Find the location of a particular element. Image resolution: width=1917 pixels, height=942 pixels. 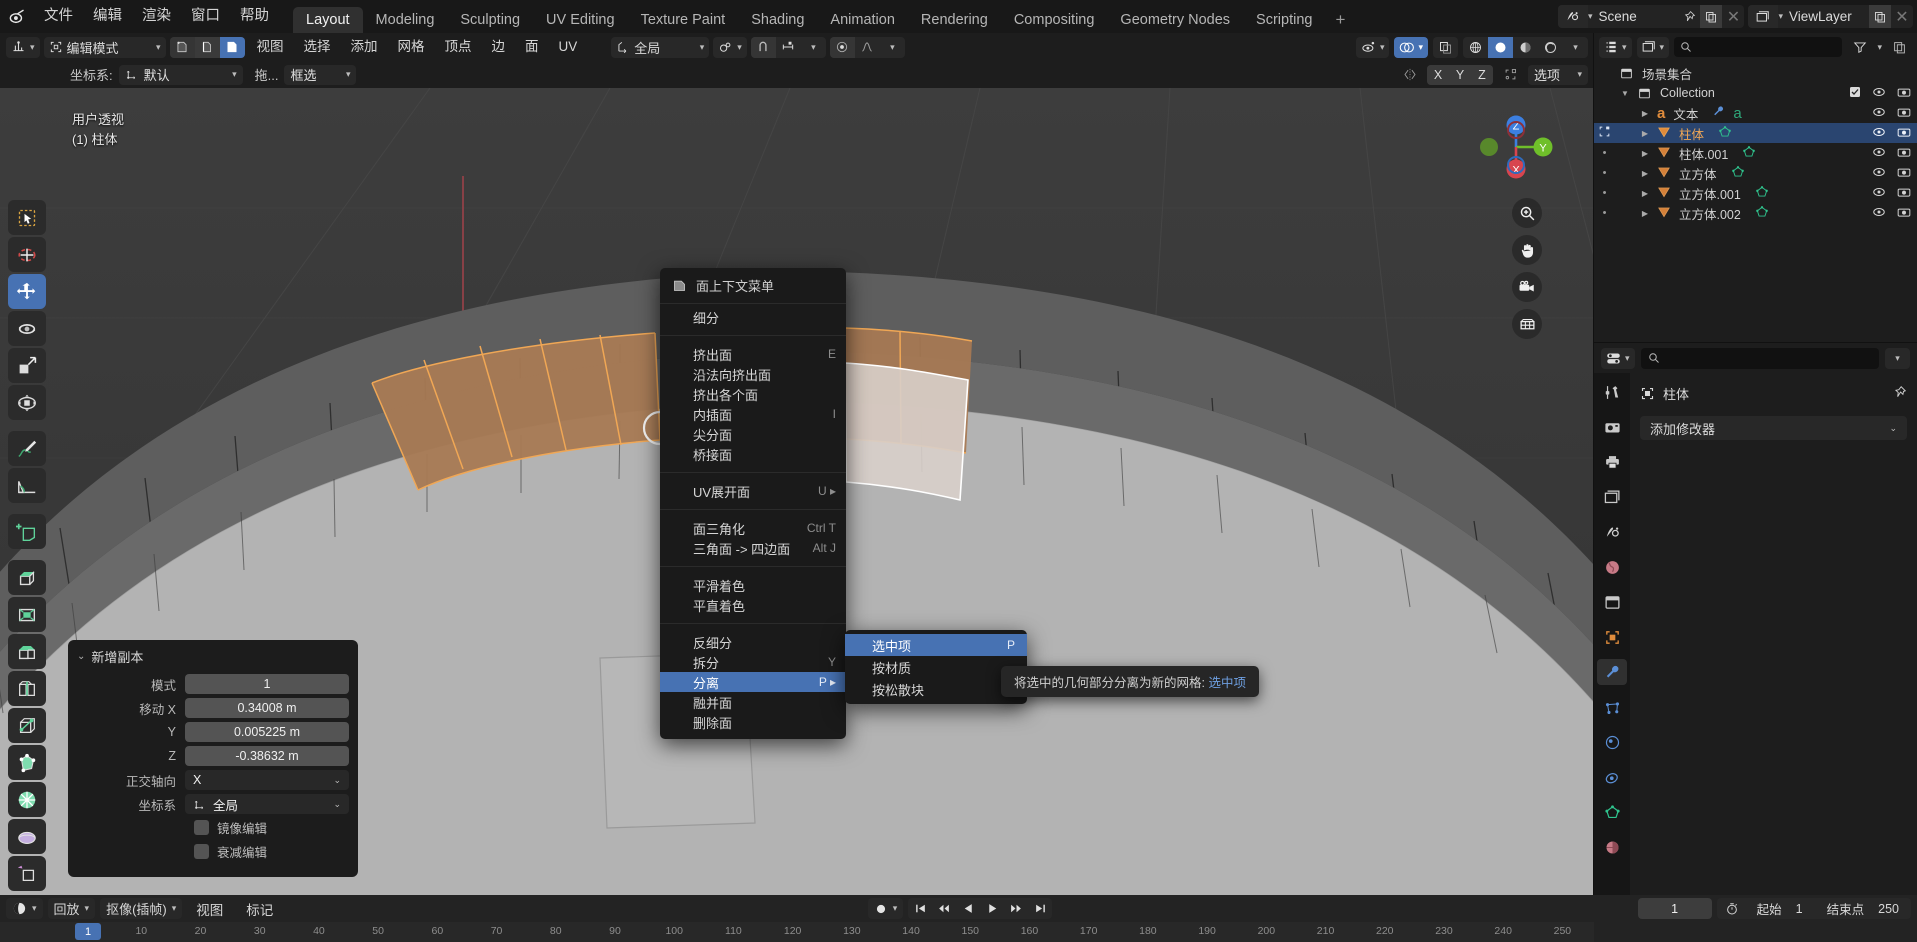

tab-constraints is located at coordinates (1612, 777).